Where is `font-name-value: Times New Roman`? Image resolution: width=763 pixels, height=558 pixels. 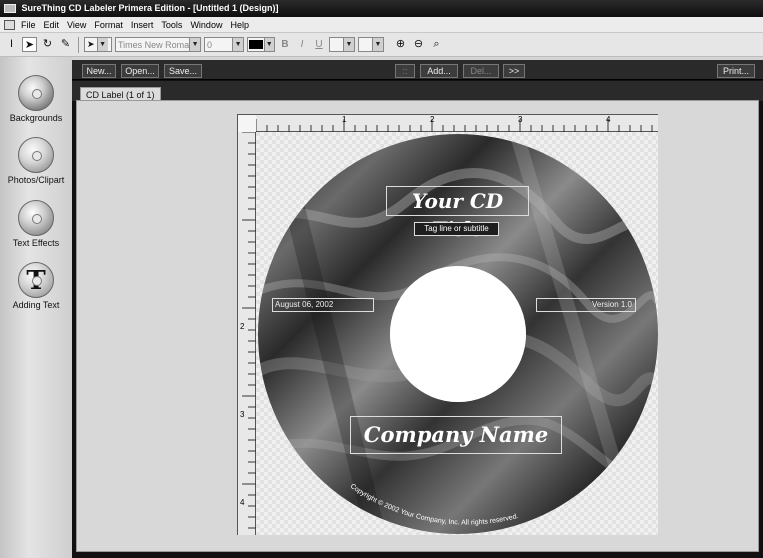
font-name-value: Times New Roman is located at coordinates (154, 44).